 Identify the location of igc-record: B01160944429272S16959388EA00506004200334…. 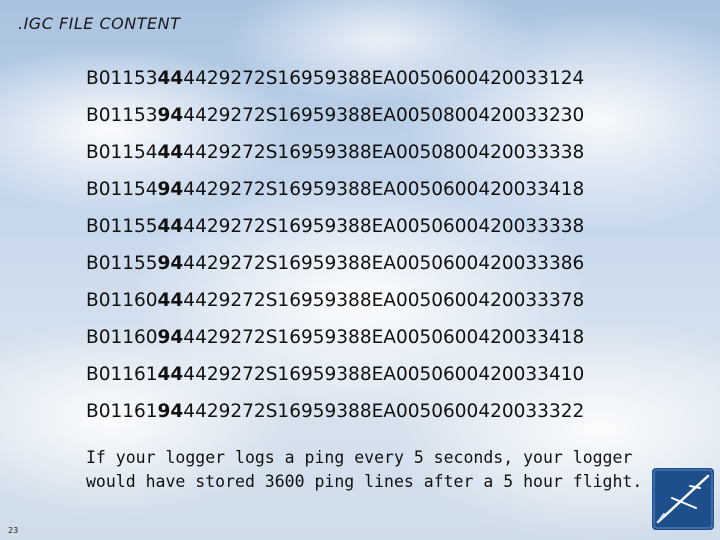
(335, 337).